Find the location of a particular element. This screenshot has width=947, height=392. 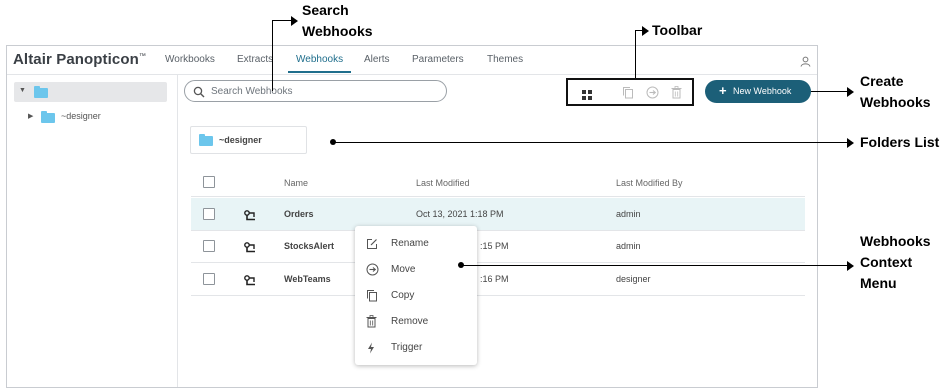

menu-item-rename: Rename is located at coordinates (416, 243).